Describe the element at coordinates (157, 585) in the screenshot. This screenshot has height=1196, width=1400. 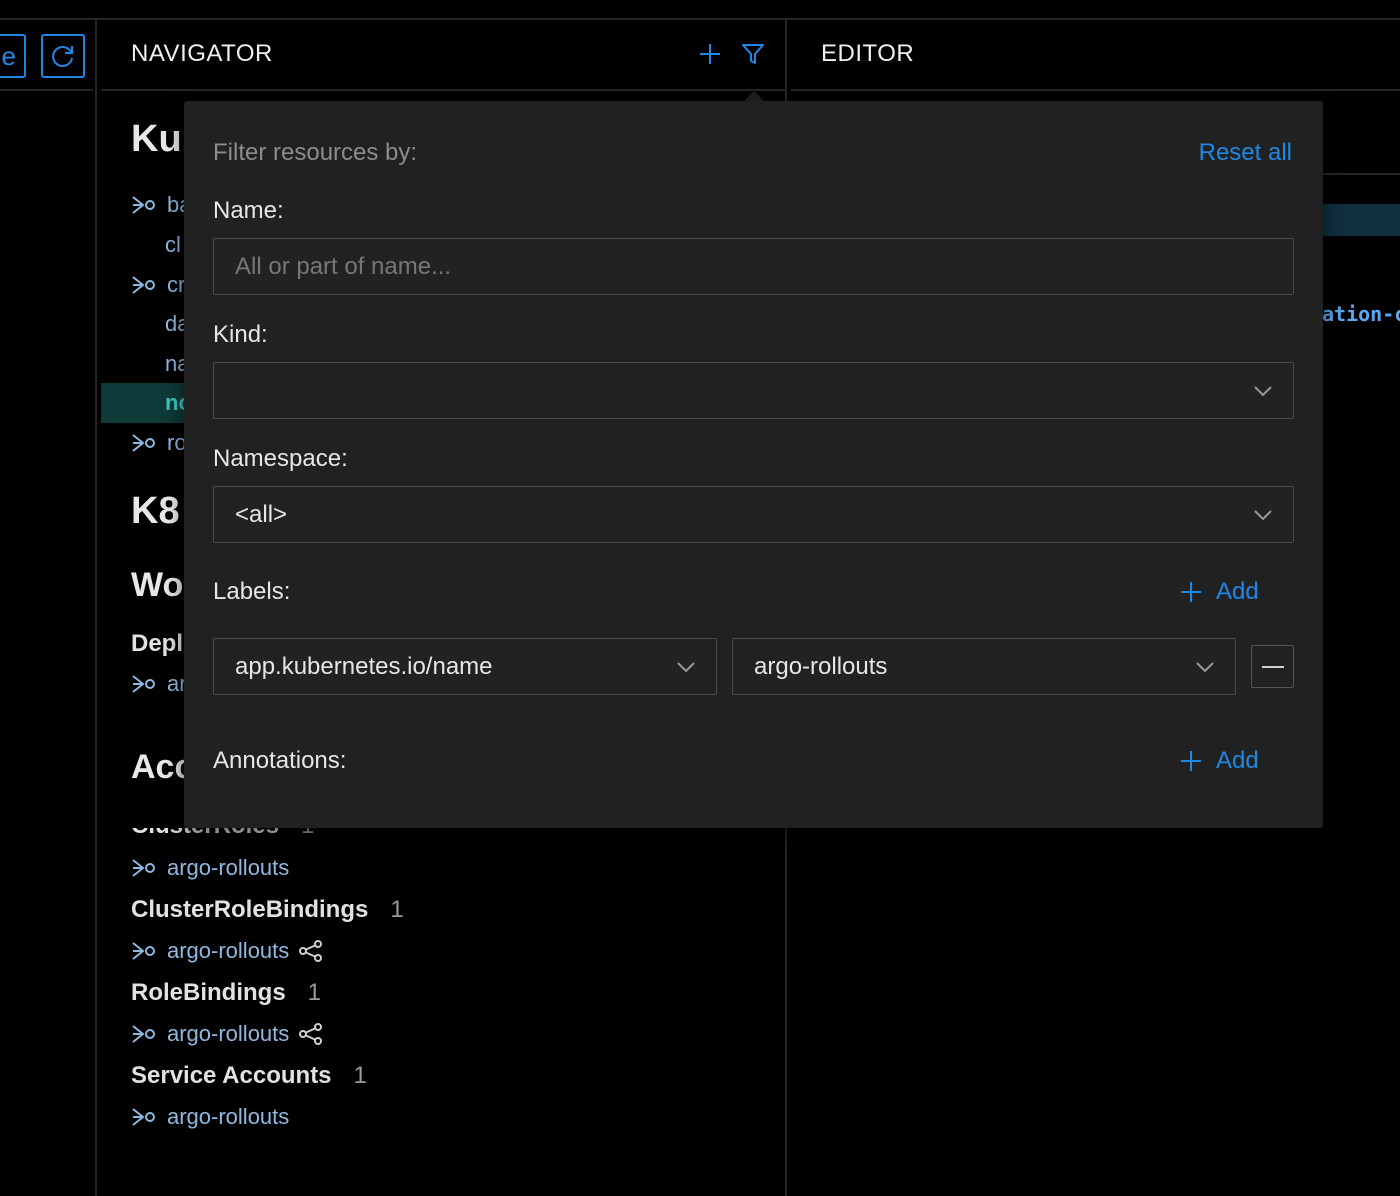
I see `section-title-workloads: Wo` at that location.